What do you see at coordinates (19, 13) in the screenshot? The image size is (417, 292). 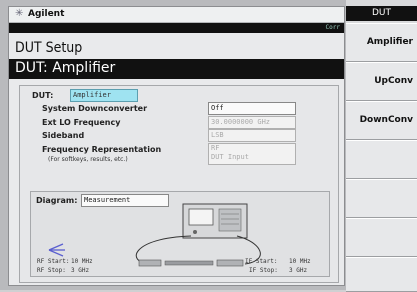 I see `agilent-spark-icon: ✳` at bounding box center [19, 13].